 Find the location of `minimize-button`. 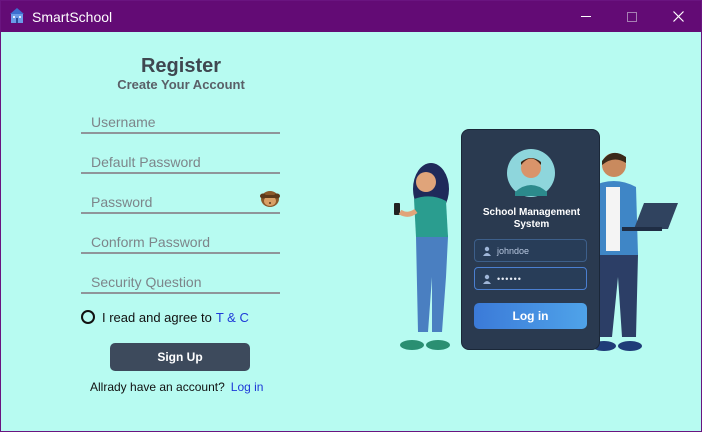

minimize-button is located at coordinates (586, 16).